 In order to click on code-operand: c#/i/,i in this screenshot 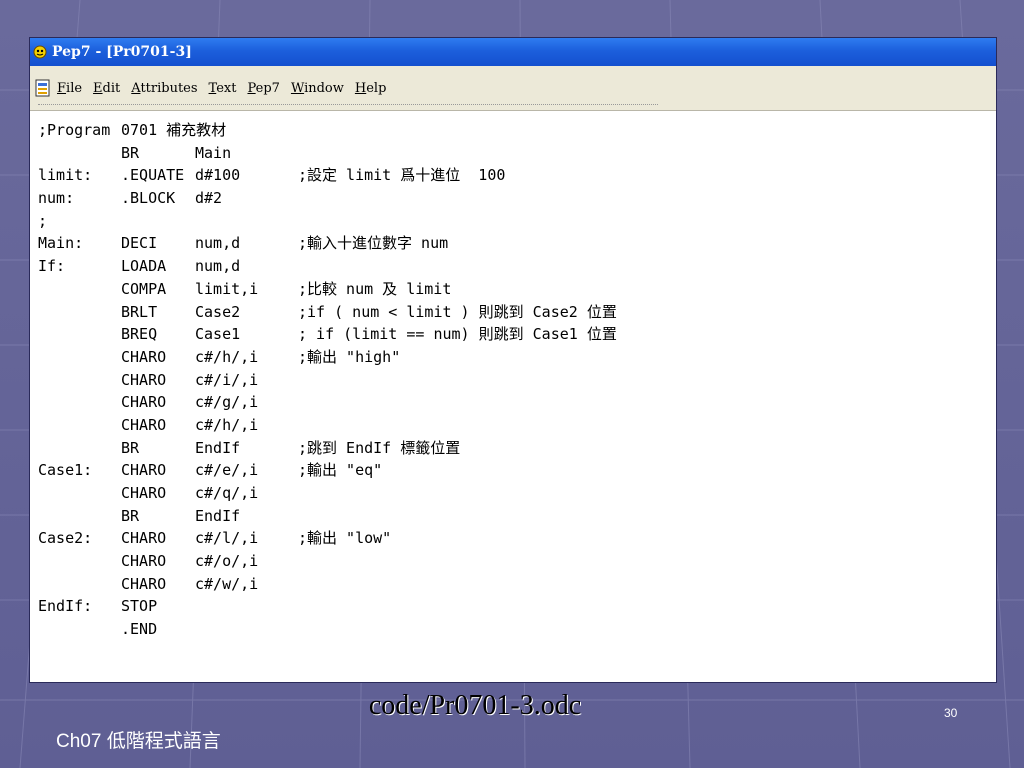, I will do `click(227, 379)`.